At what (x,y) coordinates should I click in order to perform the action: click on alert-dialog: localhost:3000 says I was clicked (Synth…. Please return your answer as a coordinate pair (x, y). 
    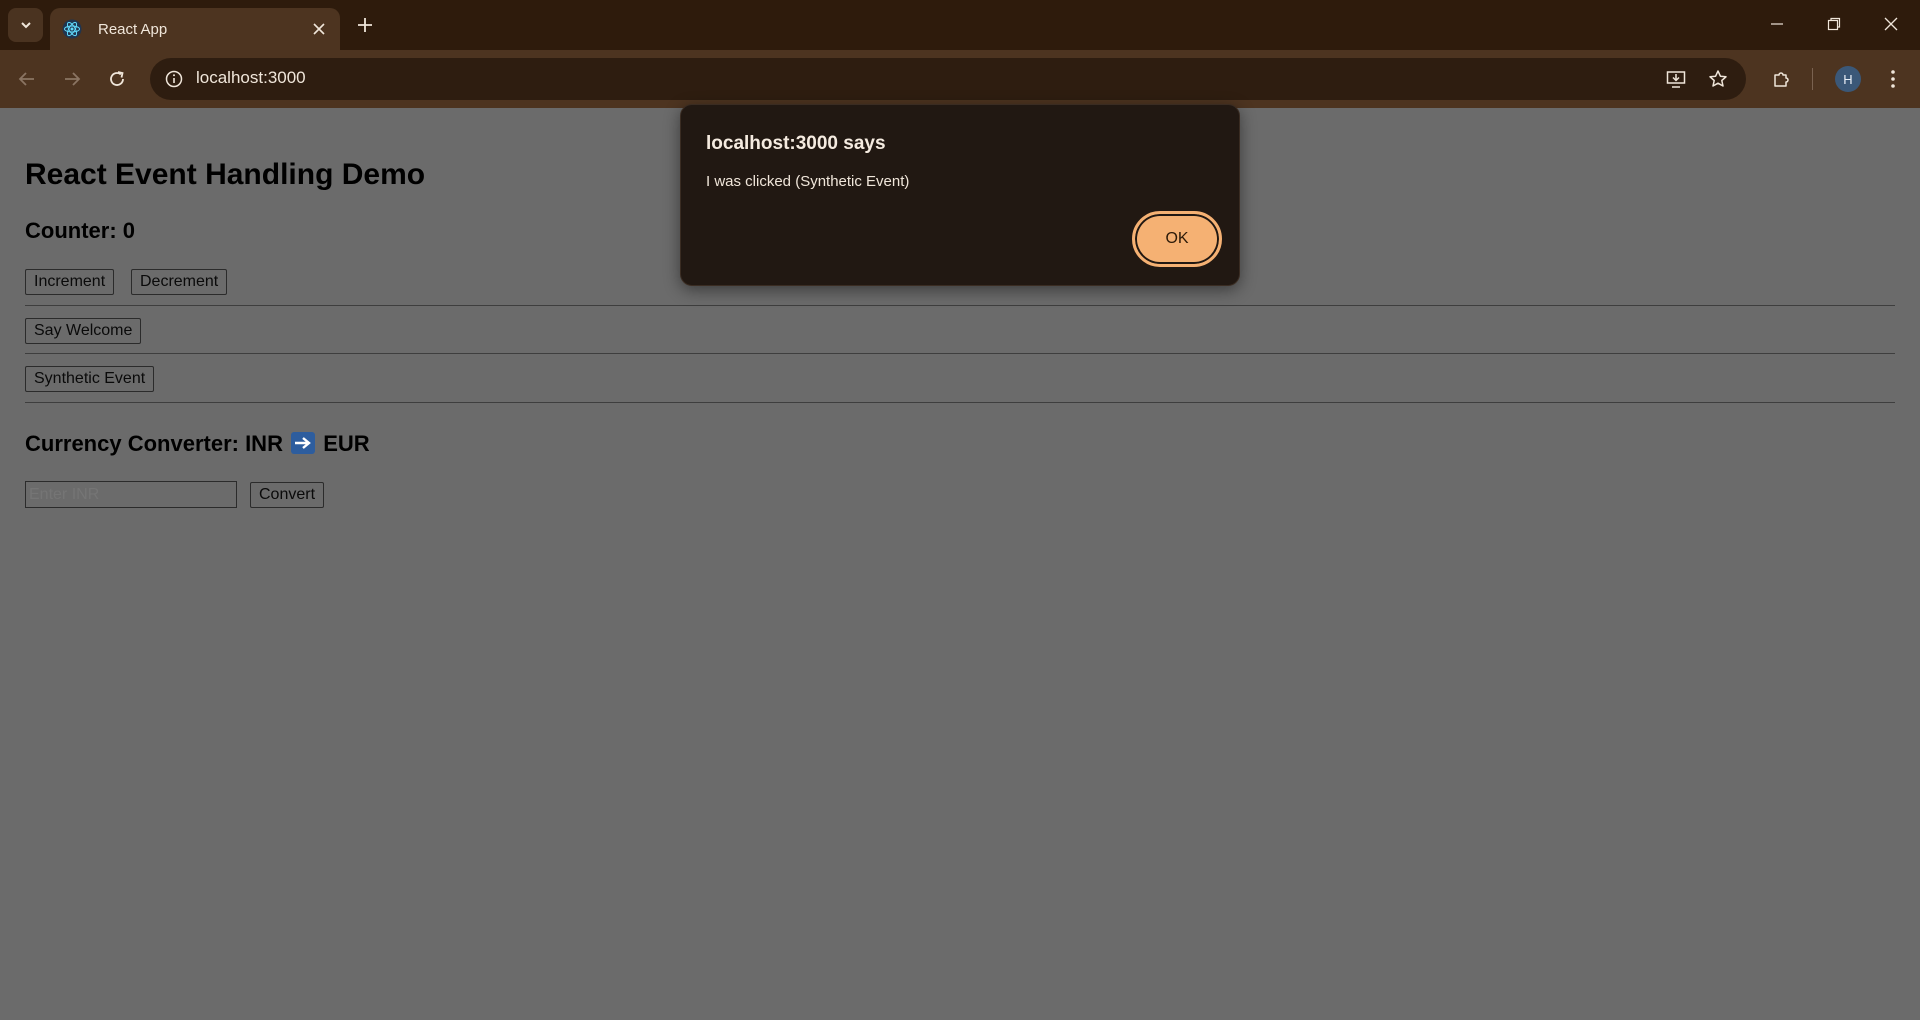
    Looking at the image, I should click on (960, 195).